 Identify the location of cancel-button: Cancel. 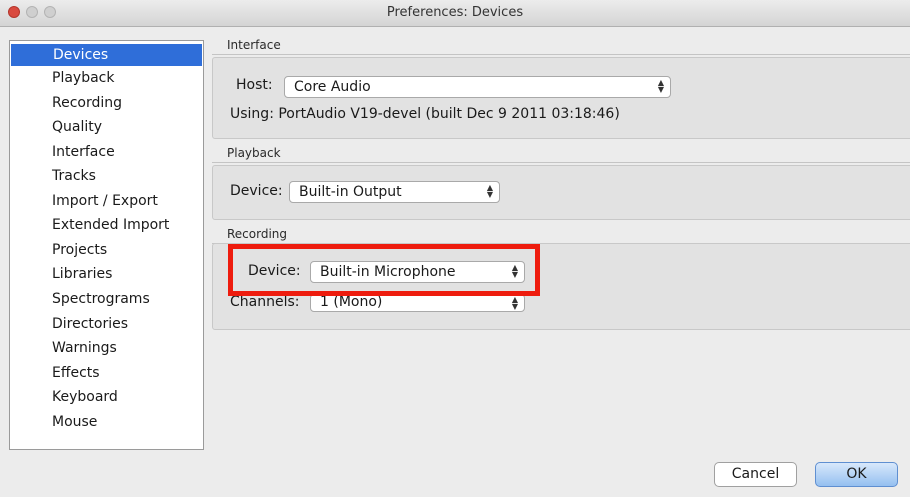
(755, 474).